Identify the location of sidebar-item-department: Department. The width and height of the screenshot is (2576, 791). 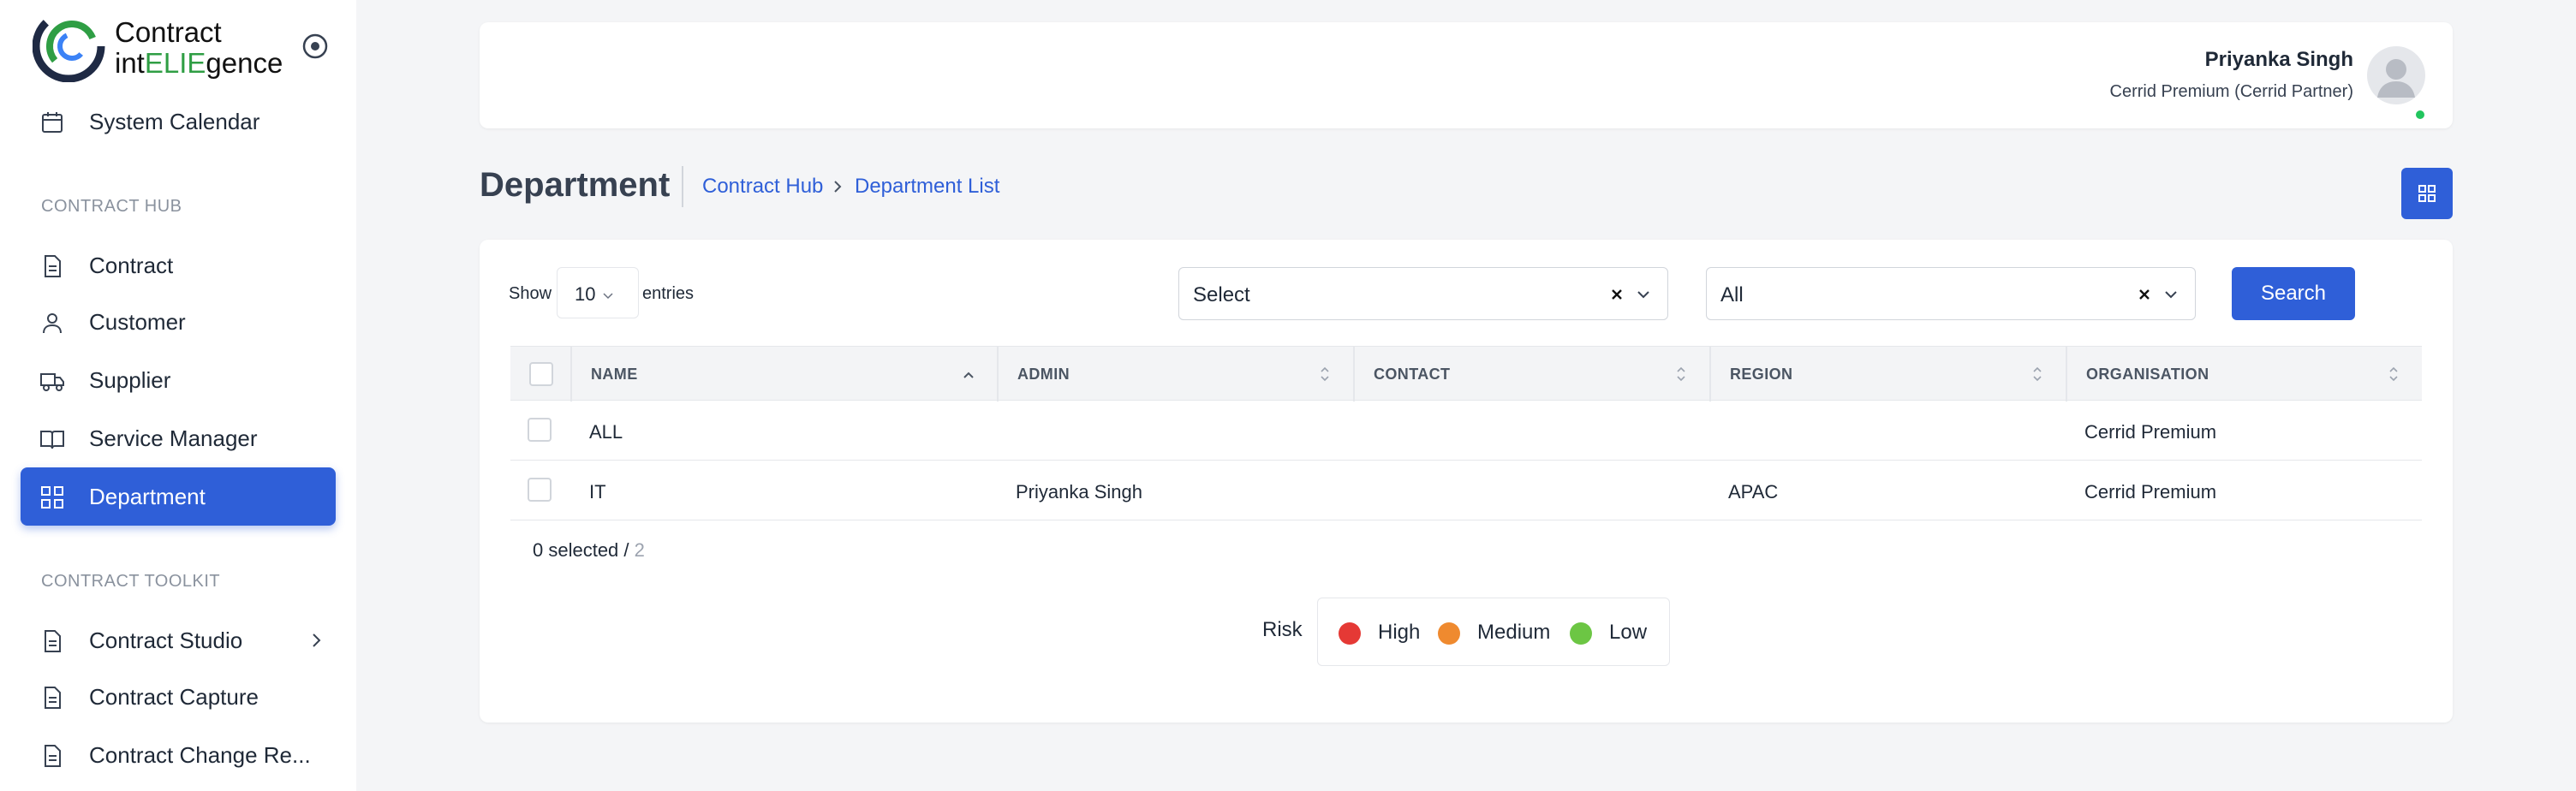
(178, 496).